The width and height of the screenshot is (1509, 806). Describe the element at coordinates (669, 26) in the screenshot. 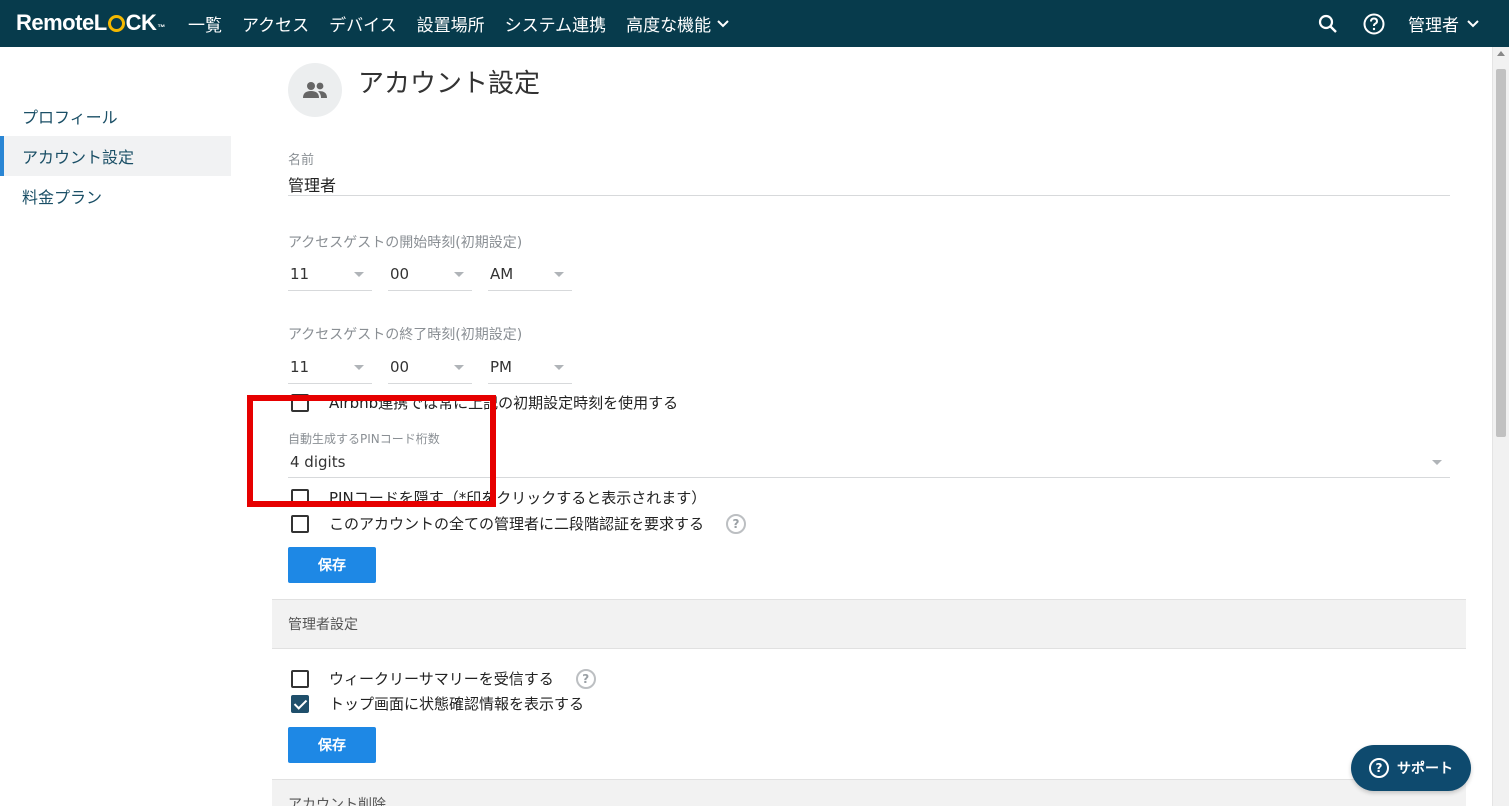

I see `nav-item-advanced-label: 高度な機能` at that location.